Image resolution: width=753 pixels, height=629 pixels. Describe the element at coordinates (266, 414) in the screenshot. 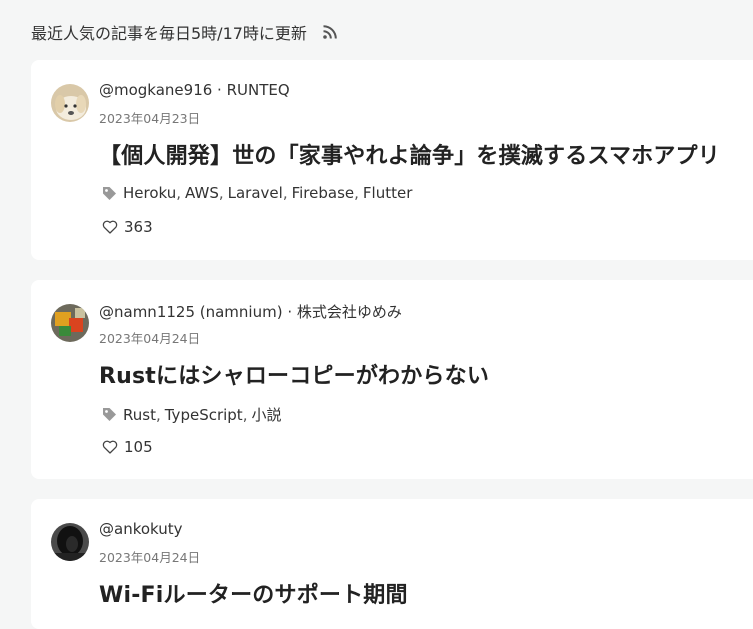

I see `tag-link: 小説` at that location.